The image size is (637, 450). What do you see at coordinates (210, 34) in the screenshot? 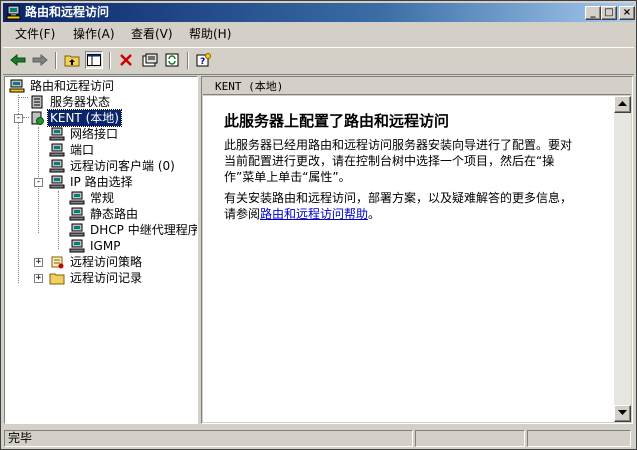
I see `menu-help: 帮助(H)` at bounding box center [210, 34].